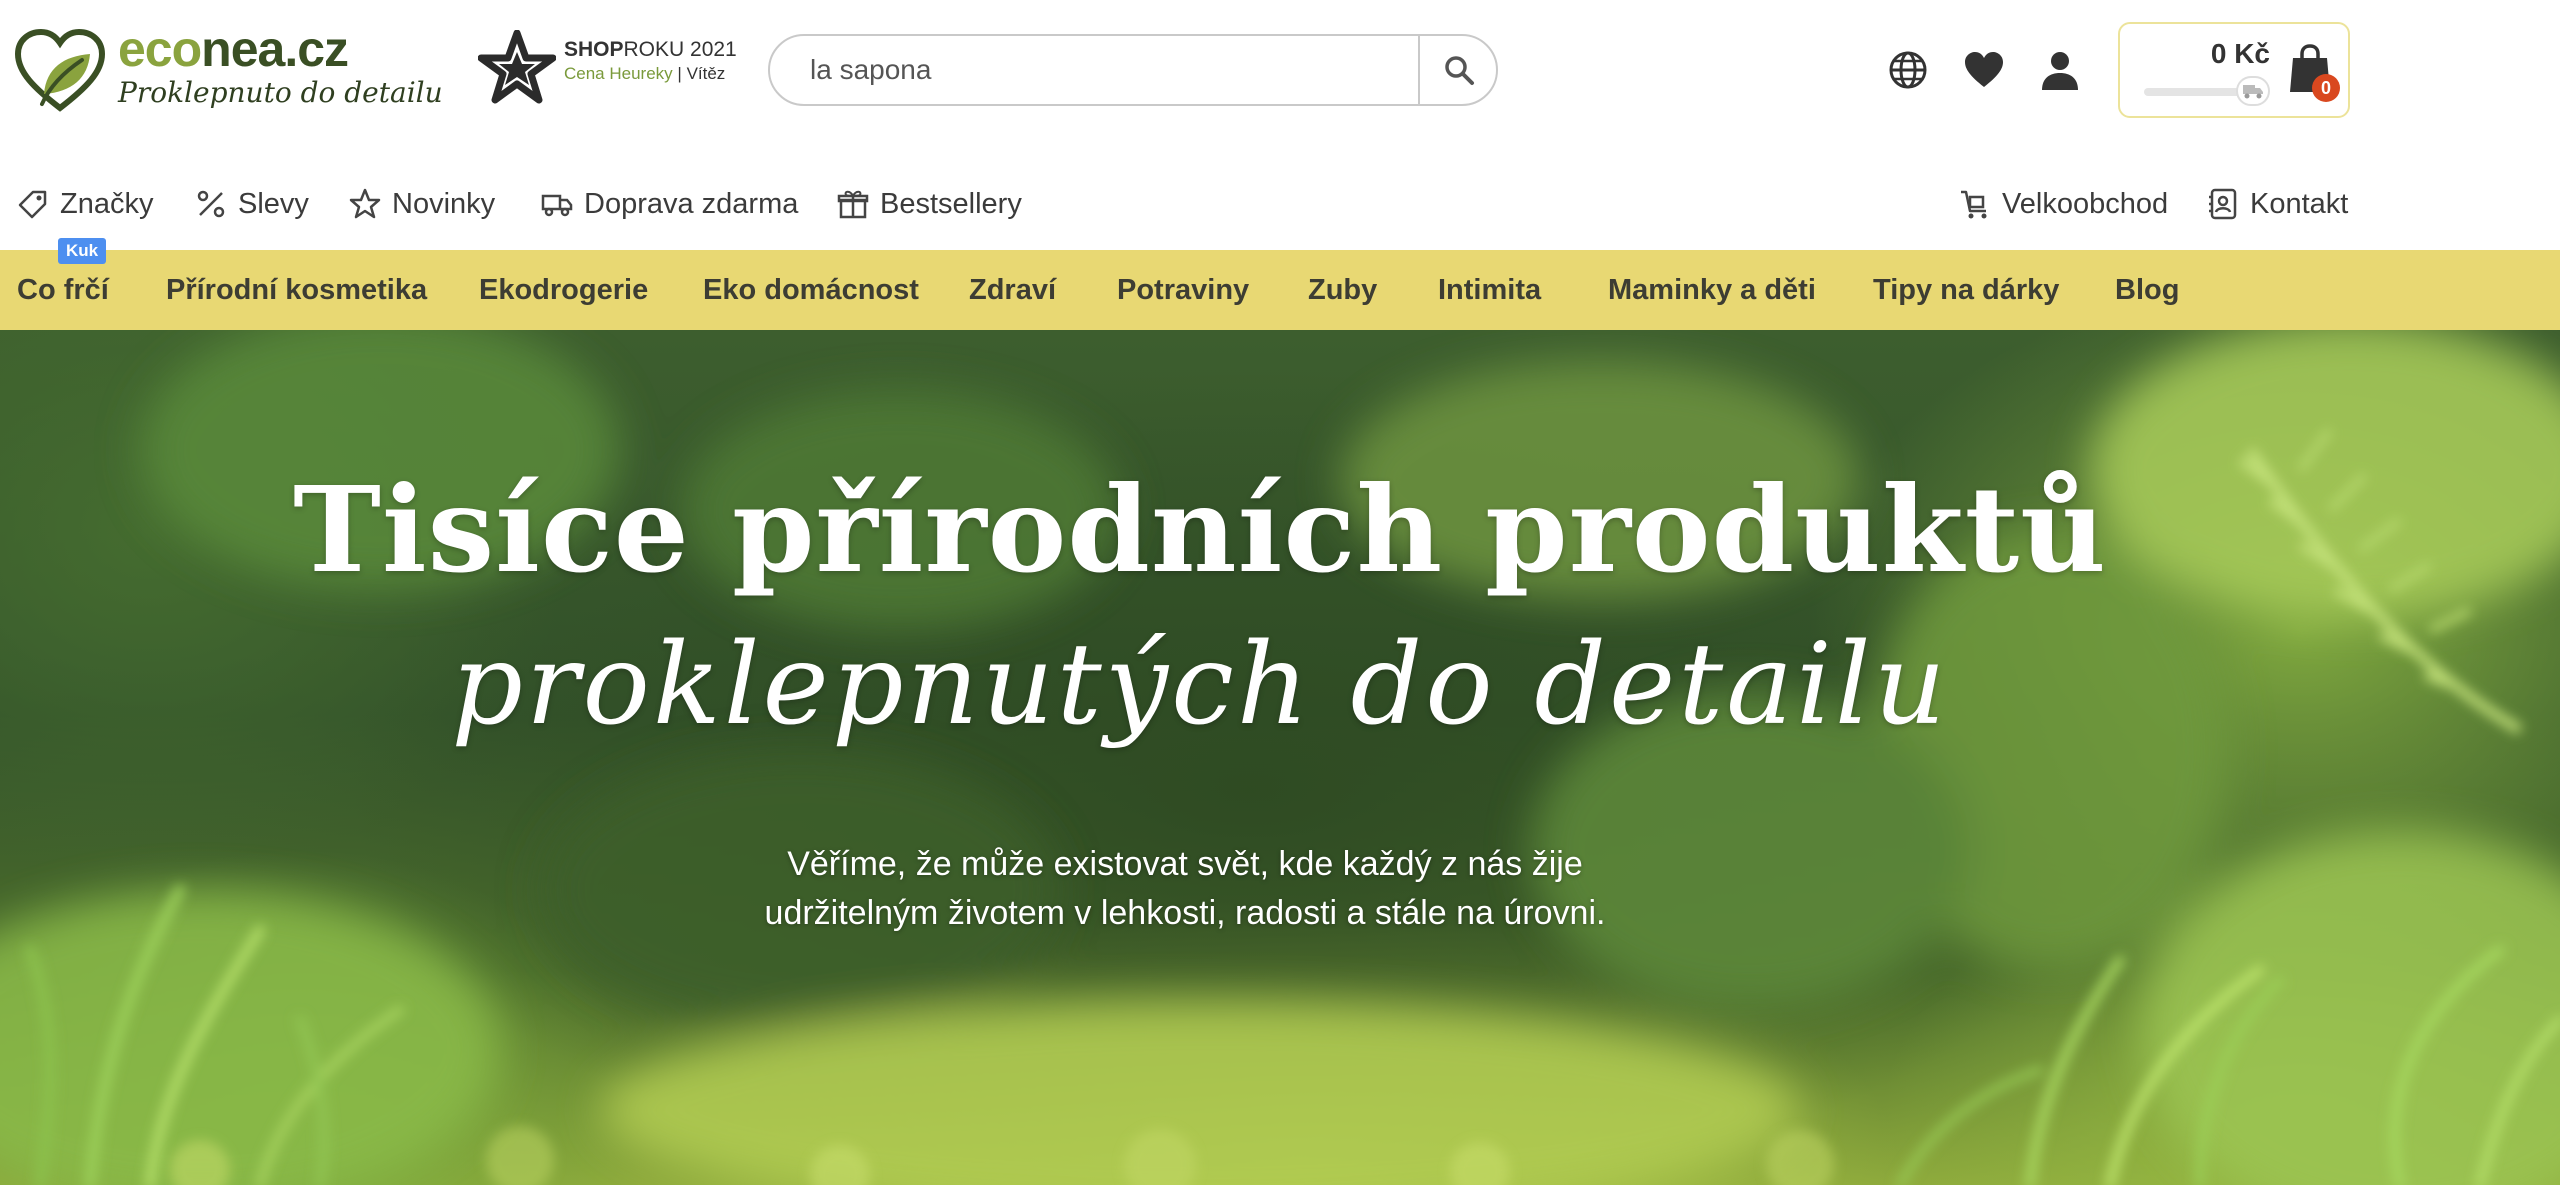 This screenshot has height=1185, width=2560. What do you see at coordinates (32, 204) in the screenshot?
I see `tag-icon` at bounding box center [32, 204].